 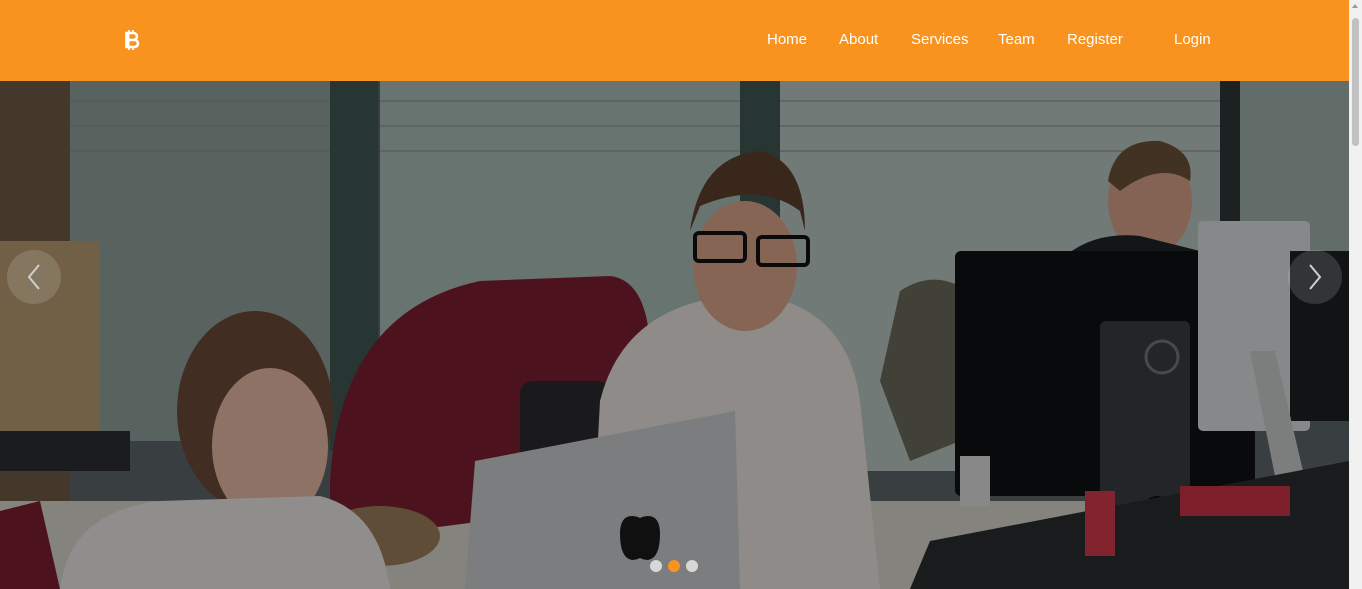 I want to click on nav-login: Login, so click(x=1192, y=39).